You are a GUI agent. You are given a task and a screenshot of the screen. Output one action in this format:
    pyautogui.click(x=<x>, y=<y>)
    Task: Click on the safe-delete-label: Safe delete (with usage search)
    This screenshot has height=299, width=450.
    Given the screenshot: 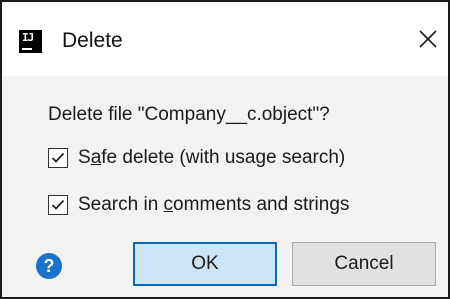 What is the action you would take?
    pyautogui.click(x=212, y=157)
    